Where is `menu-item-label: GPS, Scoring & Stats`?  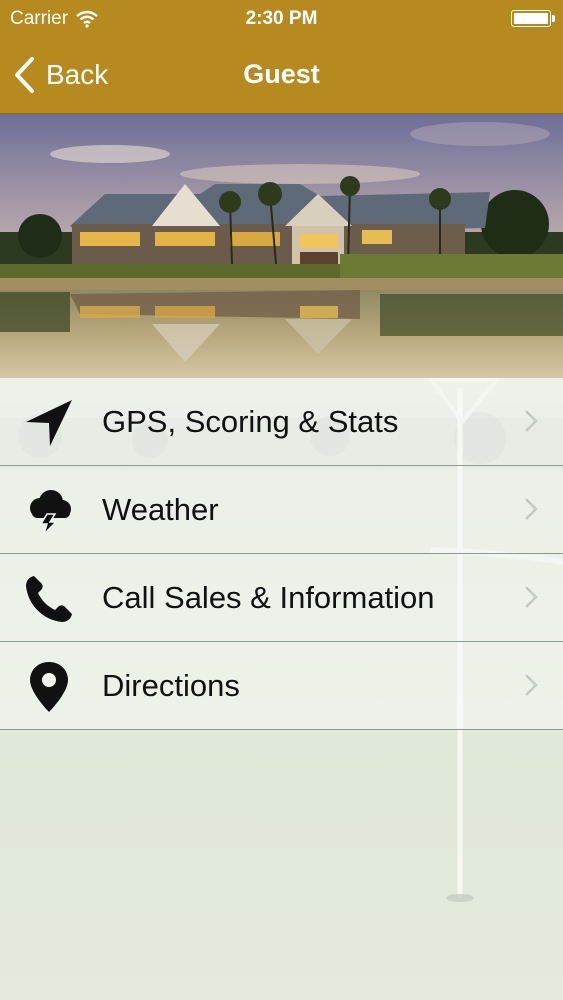 menu-item-label: GPS, Scoring & Stats is located at coordinates (250, 421).